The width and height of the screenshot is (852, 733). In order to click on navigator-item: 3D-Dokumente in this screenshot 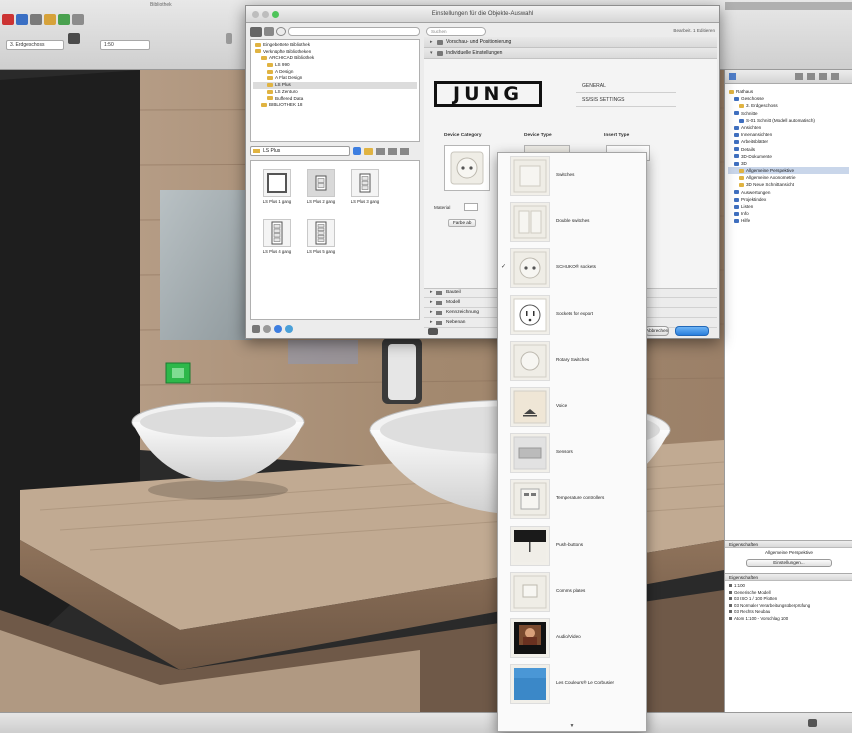, I will do `click(788, 156)`.